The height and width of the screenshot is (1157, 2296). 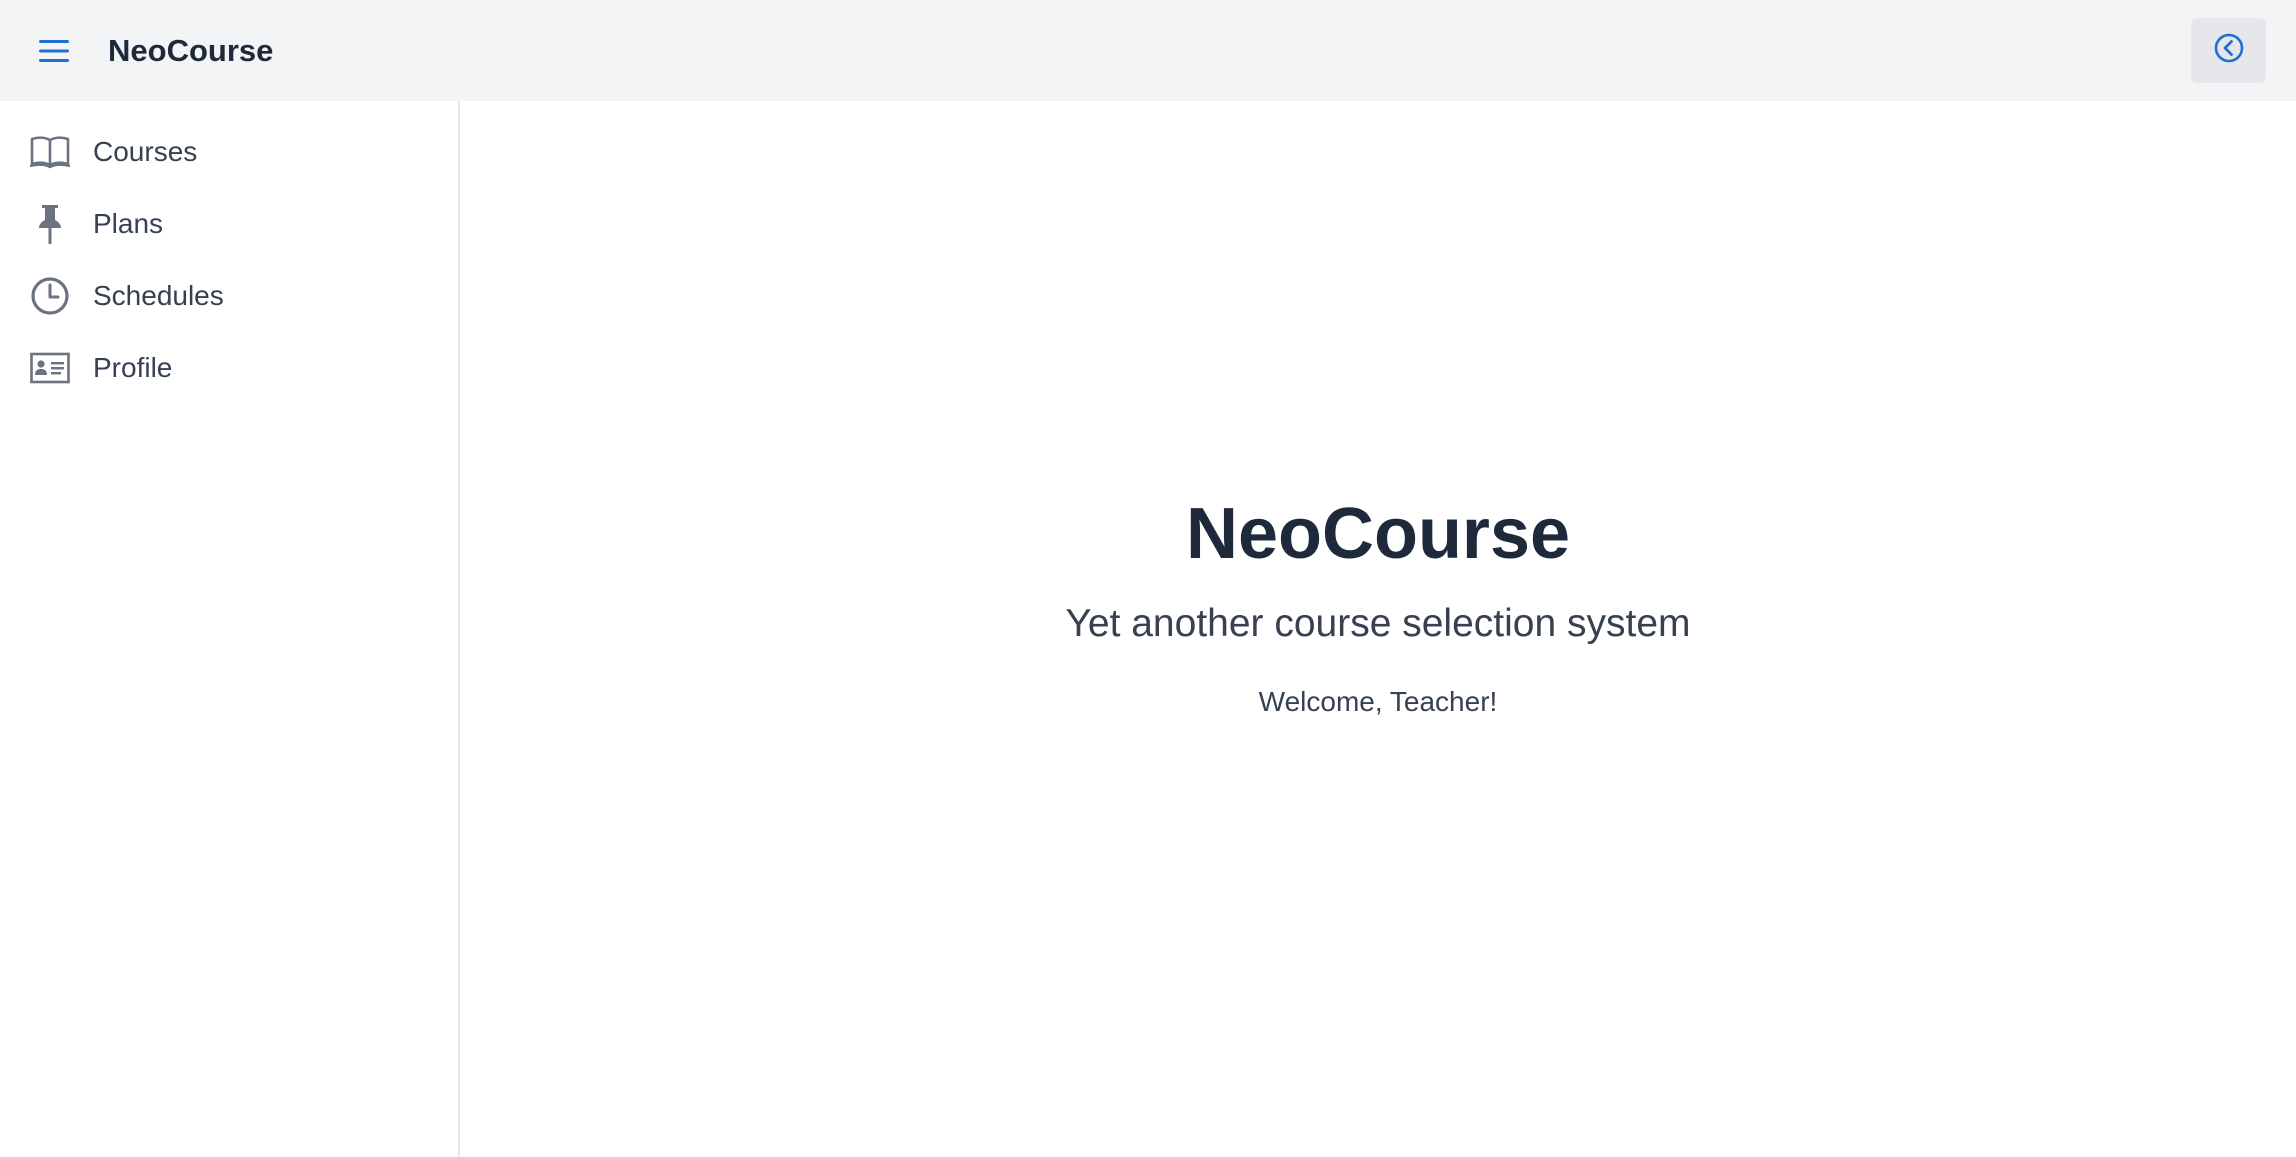 What do you see at coordinates (1148, 50) in the screenshot?
I see `top-app-bar: NeoCourse` at bounding box center [1148, 50].